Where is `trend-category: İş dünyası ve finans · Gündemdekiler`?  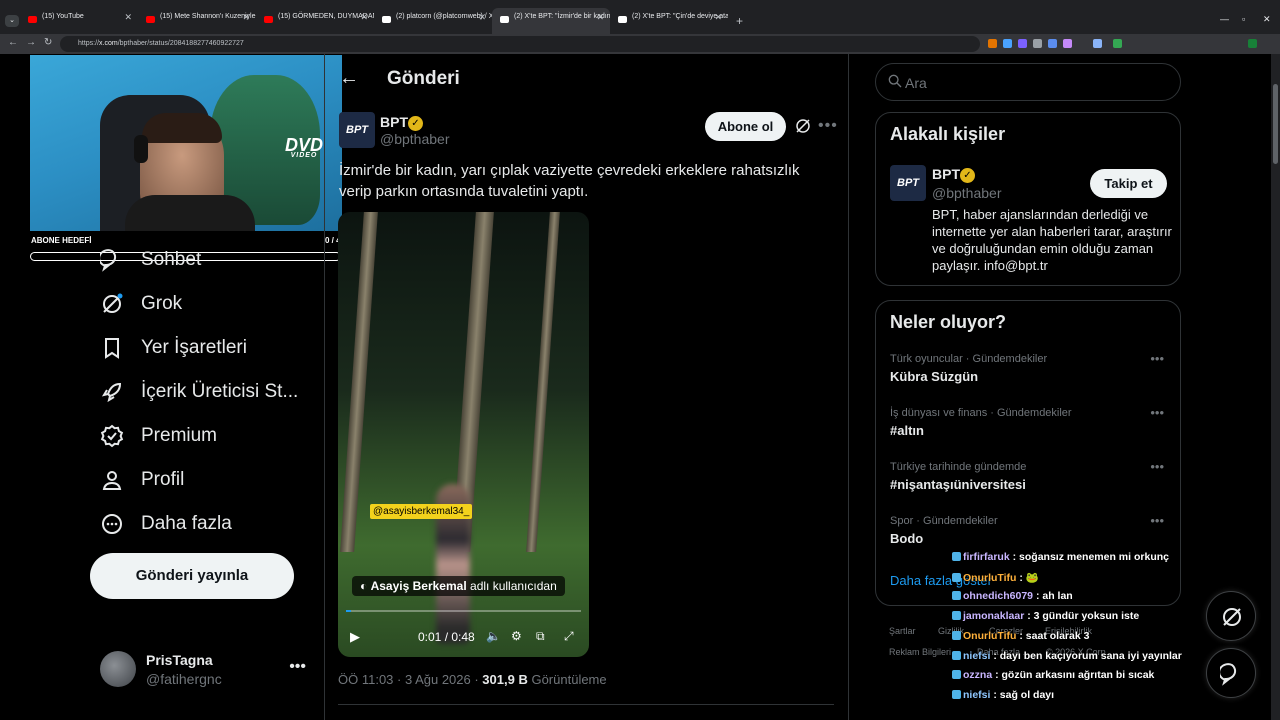 trend-category: İş dünyası ve finans · Gündemdekiler is located at coordinates (981, 413).